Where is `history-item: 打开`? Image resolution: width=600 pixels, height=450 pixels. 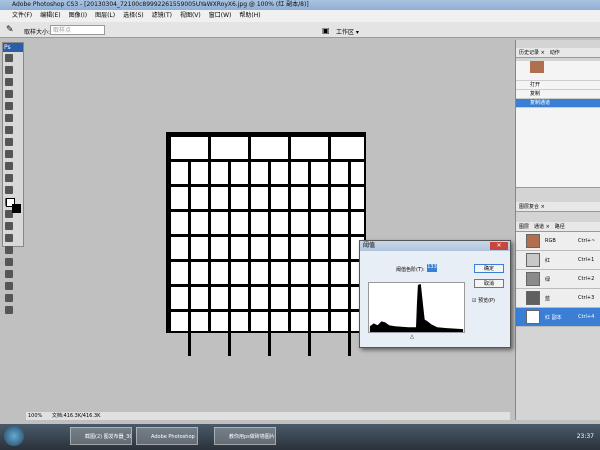
history-item: 打开 is located at coordinates (558, 85).